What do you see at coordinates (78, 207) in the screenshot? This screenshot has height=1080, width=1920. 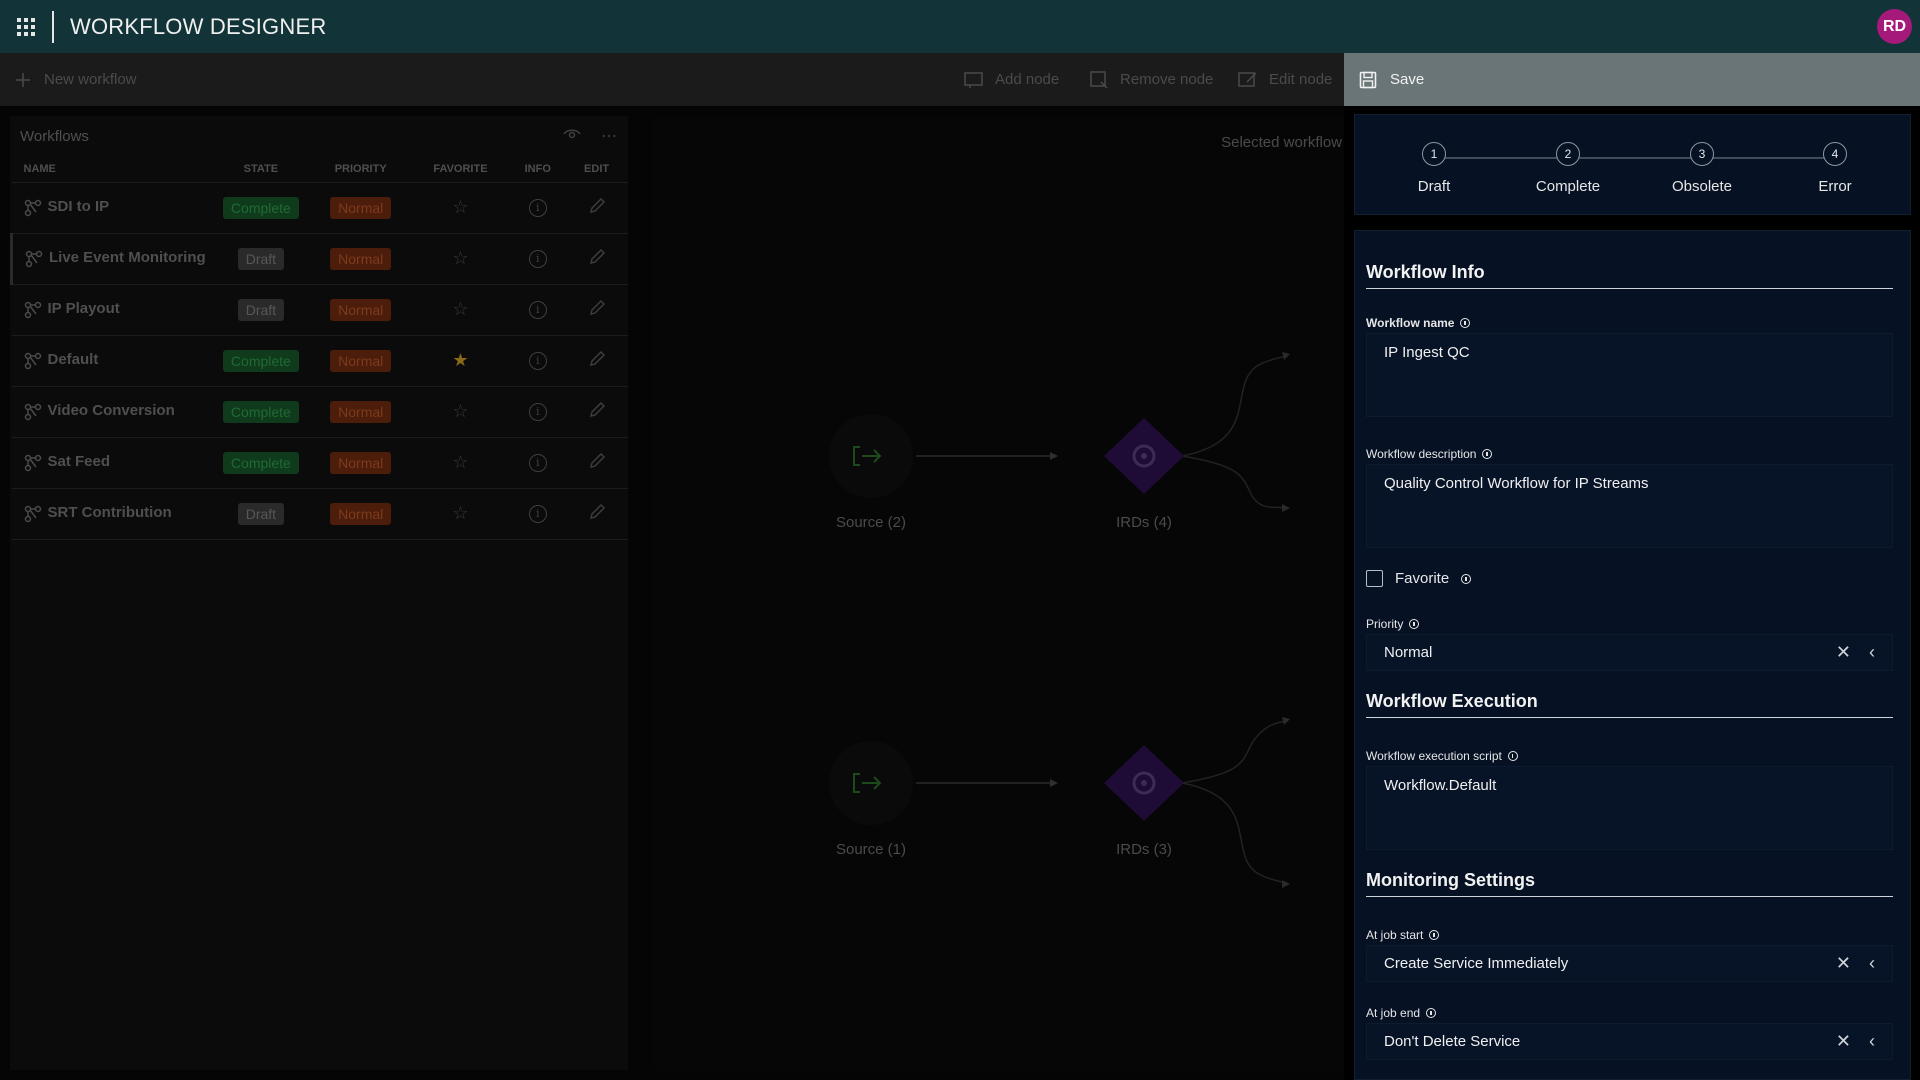 I see `workflow-name: SDI to IP` at bounding box center [78, 207].